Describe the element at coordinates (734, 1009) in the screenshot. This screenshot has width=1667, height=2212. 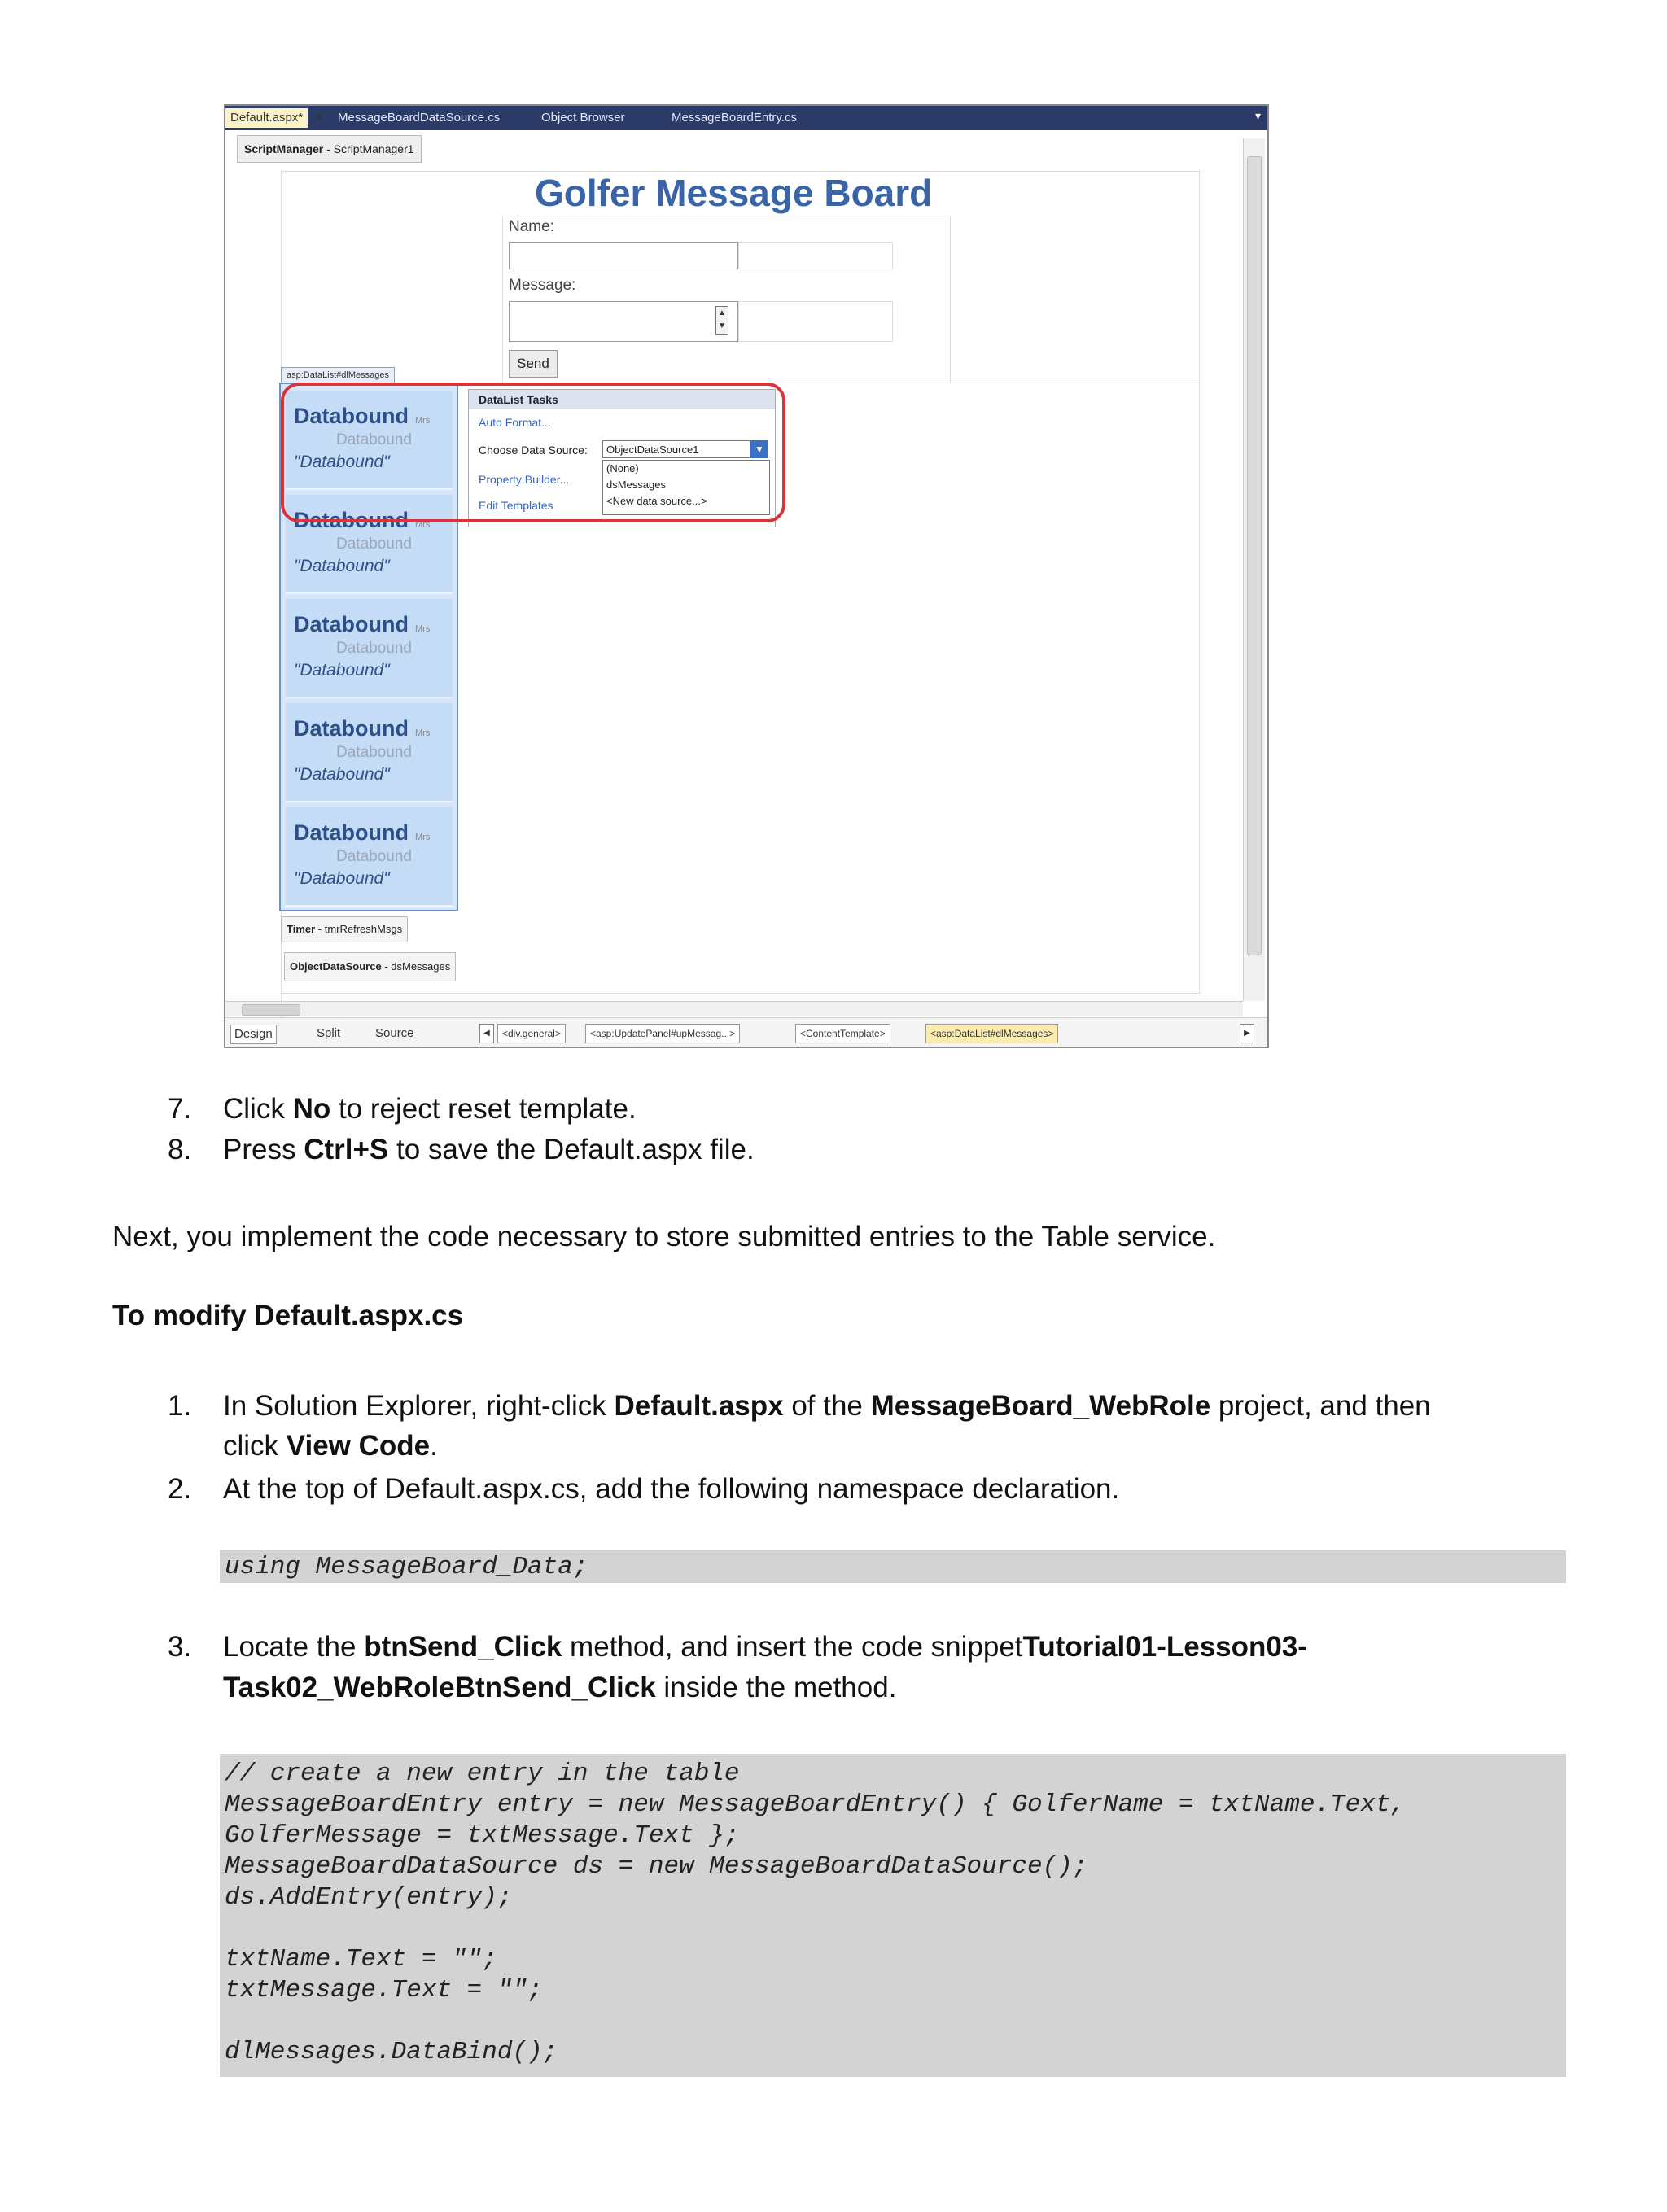
I see `horizontal-scrollbar` at that location.